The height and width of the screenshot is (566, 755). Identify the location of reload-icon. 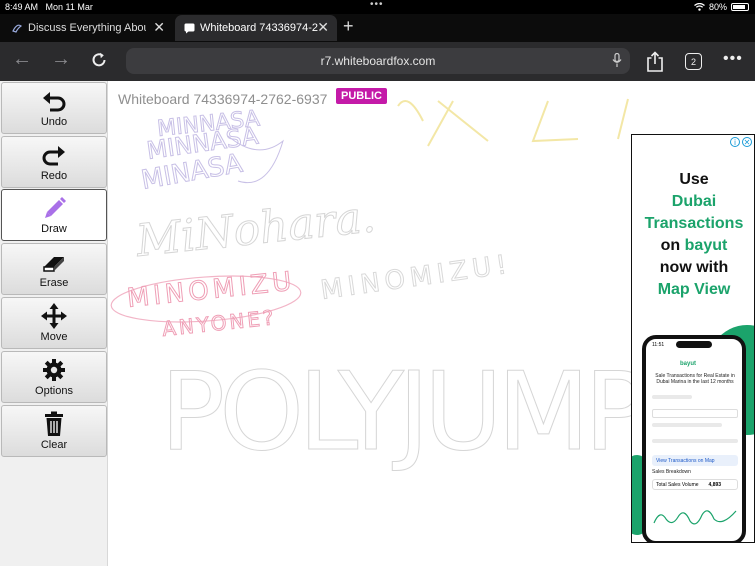
(99, 62).